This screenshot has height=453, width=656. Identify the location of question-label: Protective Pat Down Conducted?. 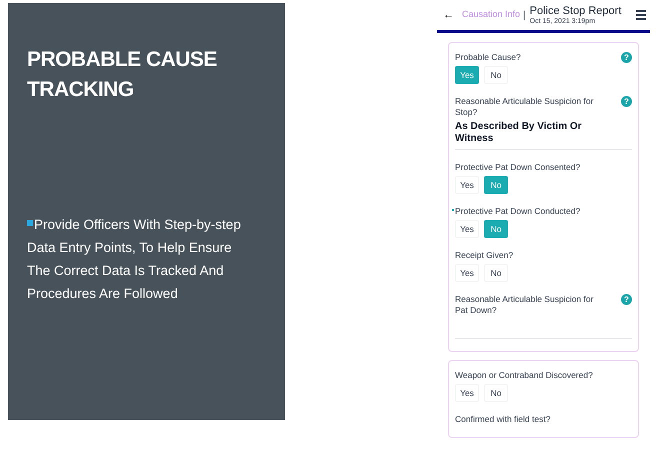
(528, 211).